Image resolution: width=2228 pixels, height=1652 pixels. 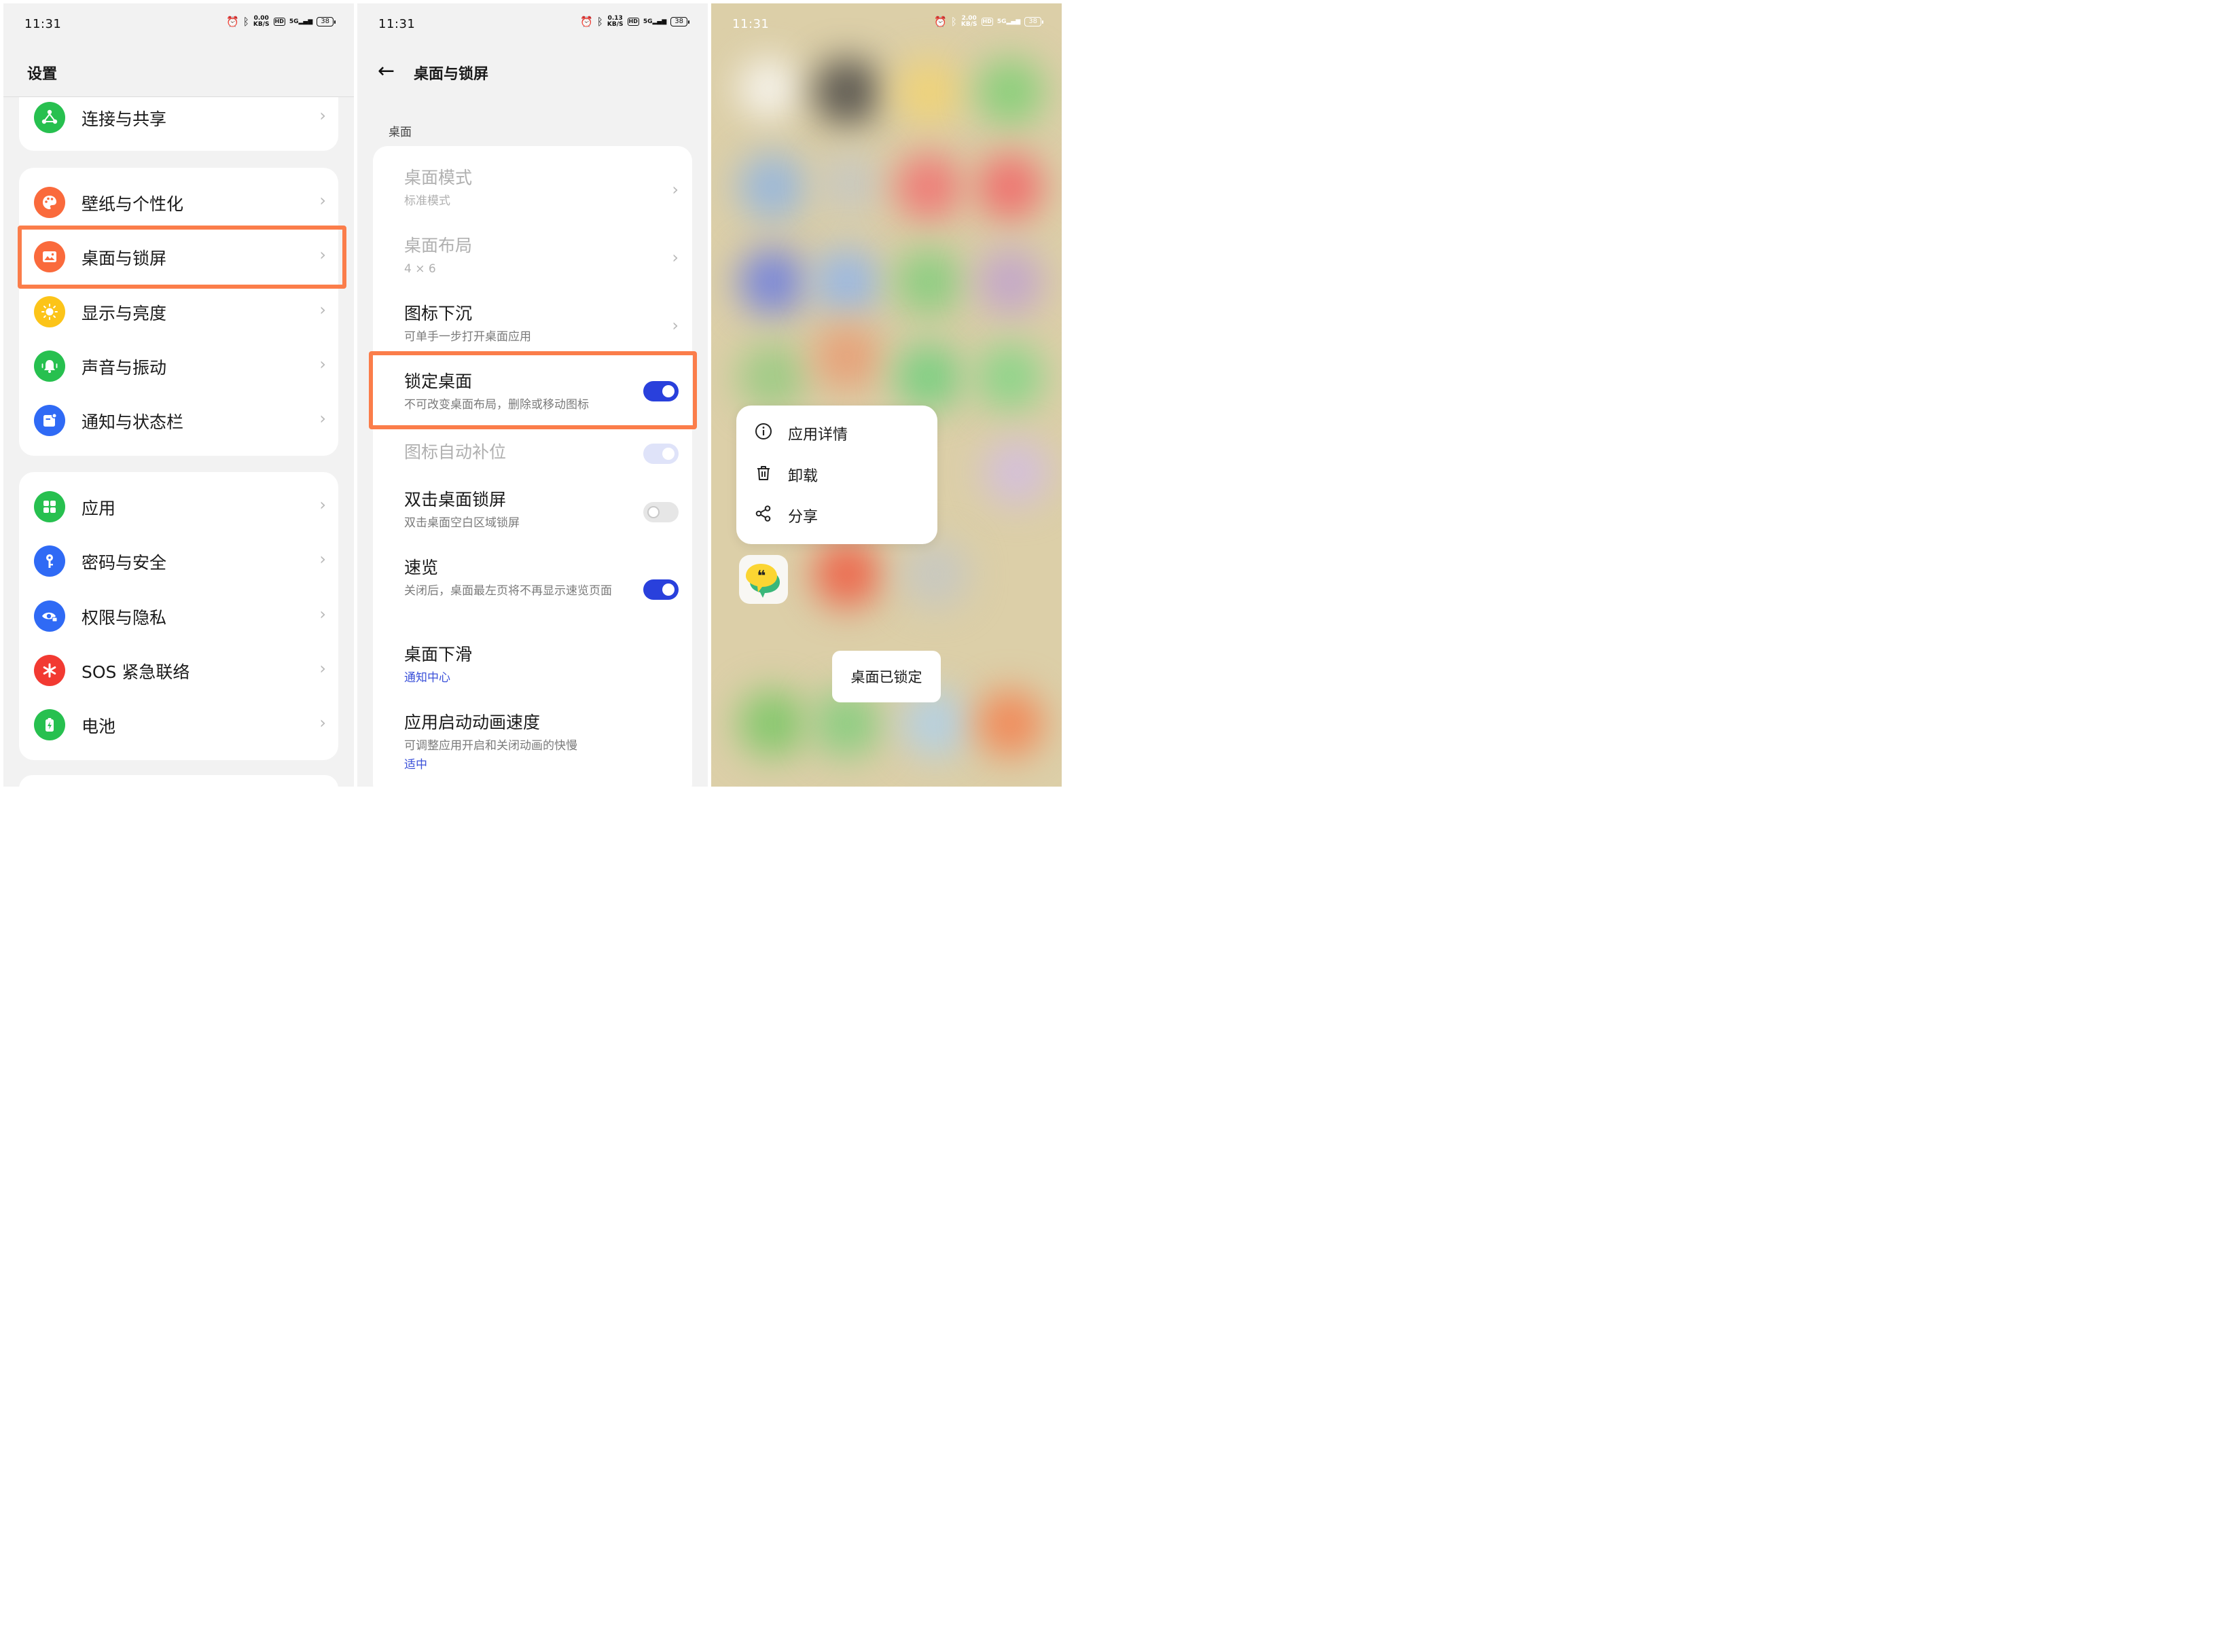 I want to click on settings-item-label: 声音与振动, so click(x=124, y=368).